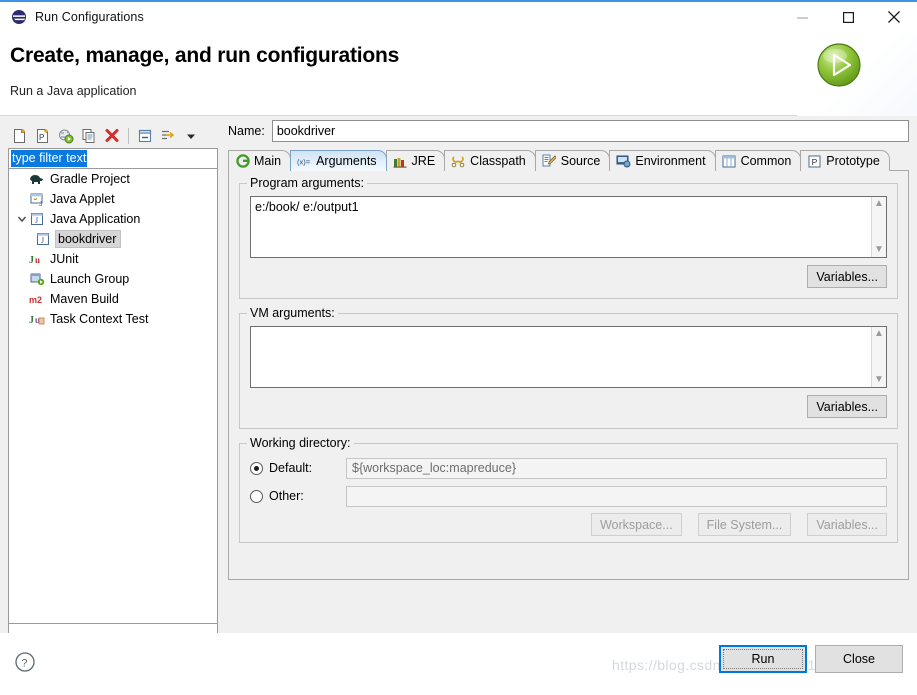 This screenshot has height=695, width=917. I want to click on jre-books-icon, so click(400, 161).